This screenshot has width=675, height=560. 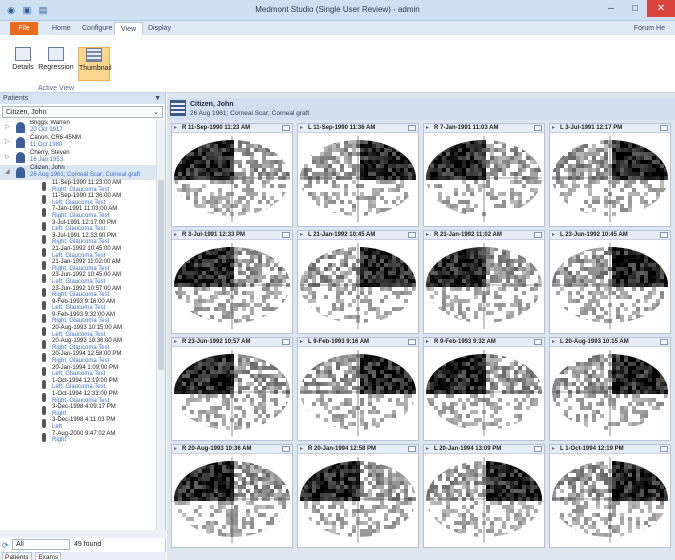 What do you see at coordinates (157, 98) in the screenshot?
I see `pin-icon: ▼` at bounding box center [157, 98].